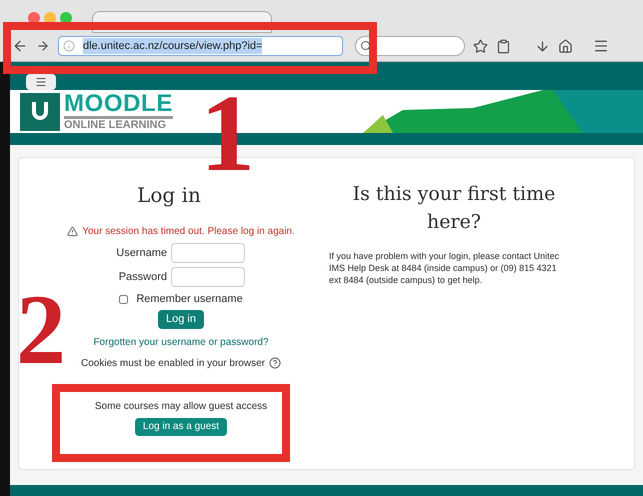  I want to click on download-icon, so click(542, 46).